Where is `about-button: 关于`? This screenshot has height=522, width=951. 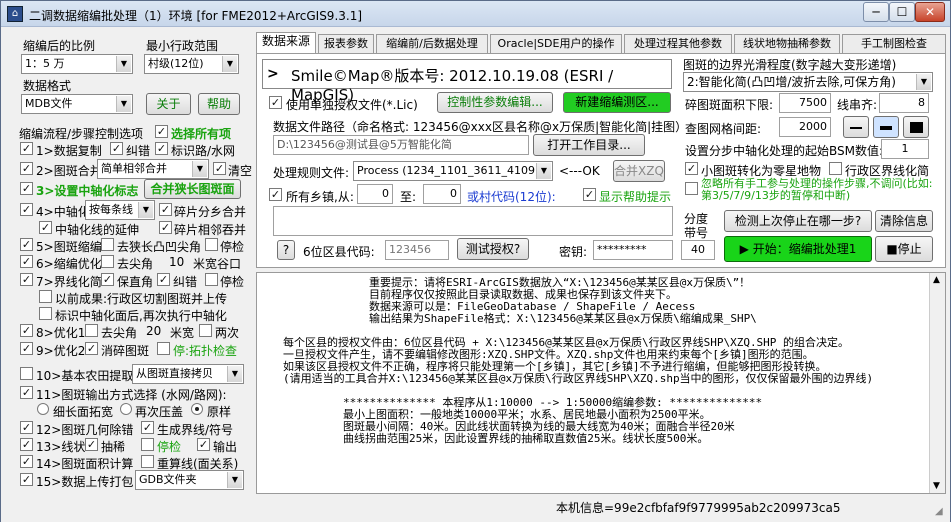 about-button: 关于 is located at coordinates (168, 104).